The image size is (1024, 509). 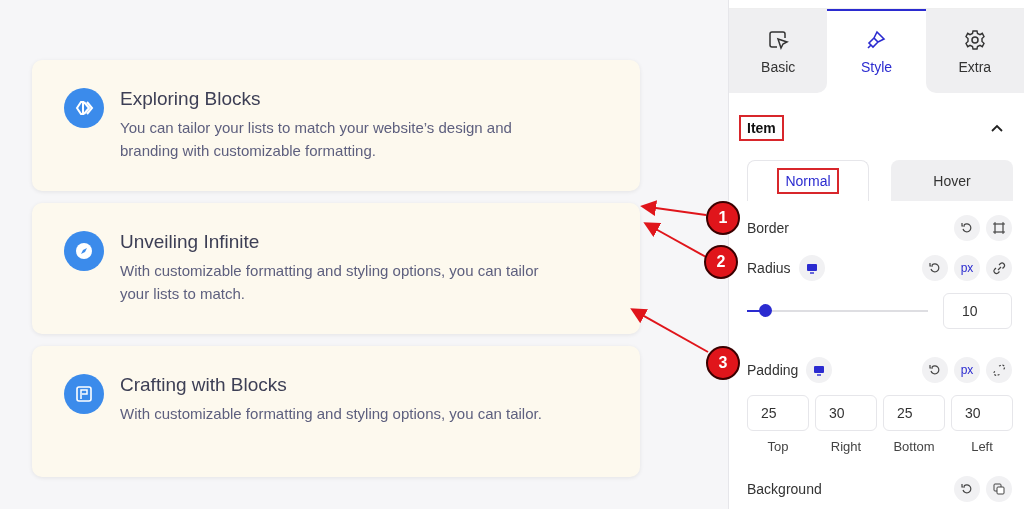 What do you see at coordinates (999, 268) in the screenshot?
I see `link-icon` at bounding box center [999, 268].